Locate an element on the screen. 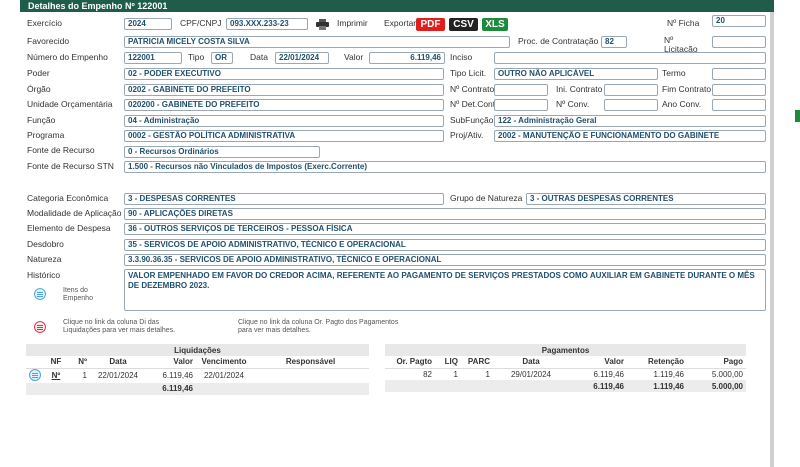  proc-contratacao-field: 82 is located at coordinates (614, 42).